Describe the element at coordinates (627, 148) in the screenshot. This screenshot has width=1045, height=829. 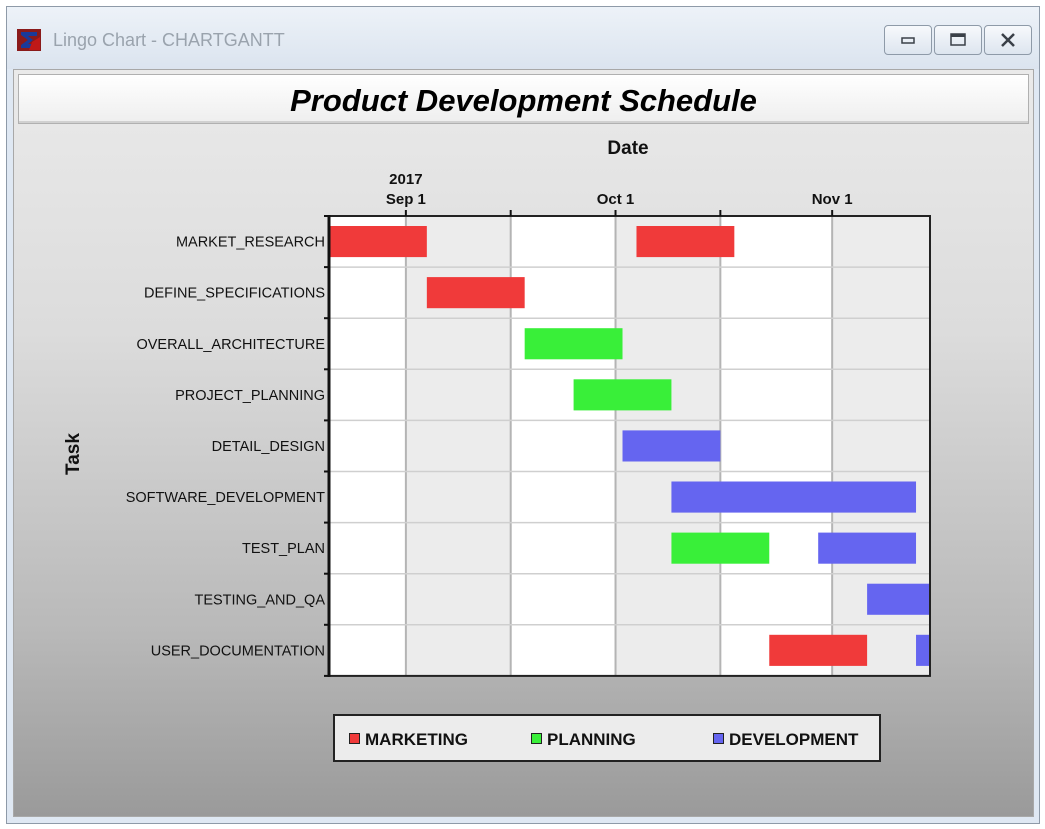
I see `x-axis-label: Date` at that location.